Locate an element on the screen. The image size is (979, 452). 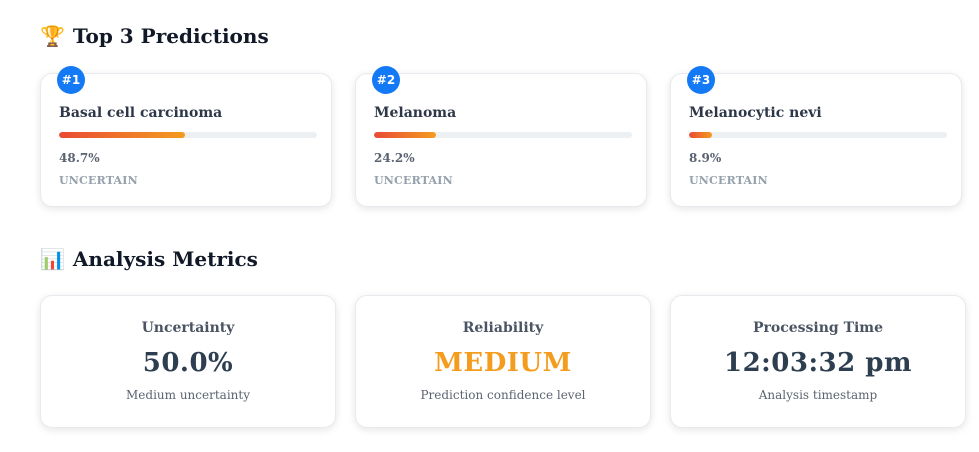
prediction-name: Melanocytic nevi is located at coordinates (755, 113).